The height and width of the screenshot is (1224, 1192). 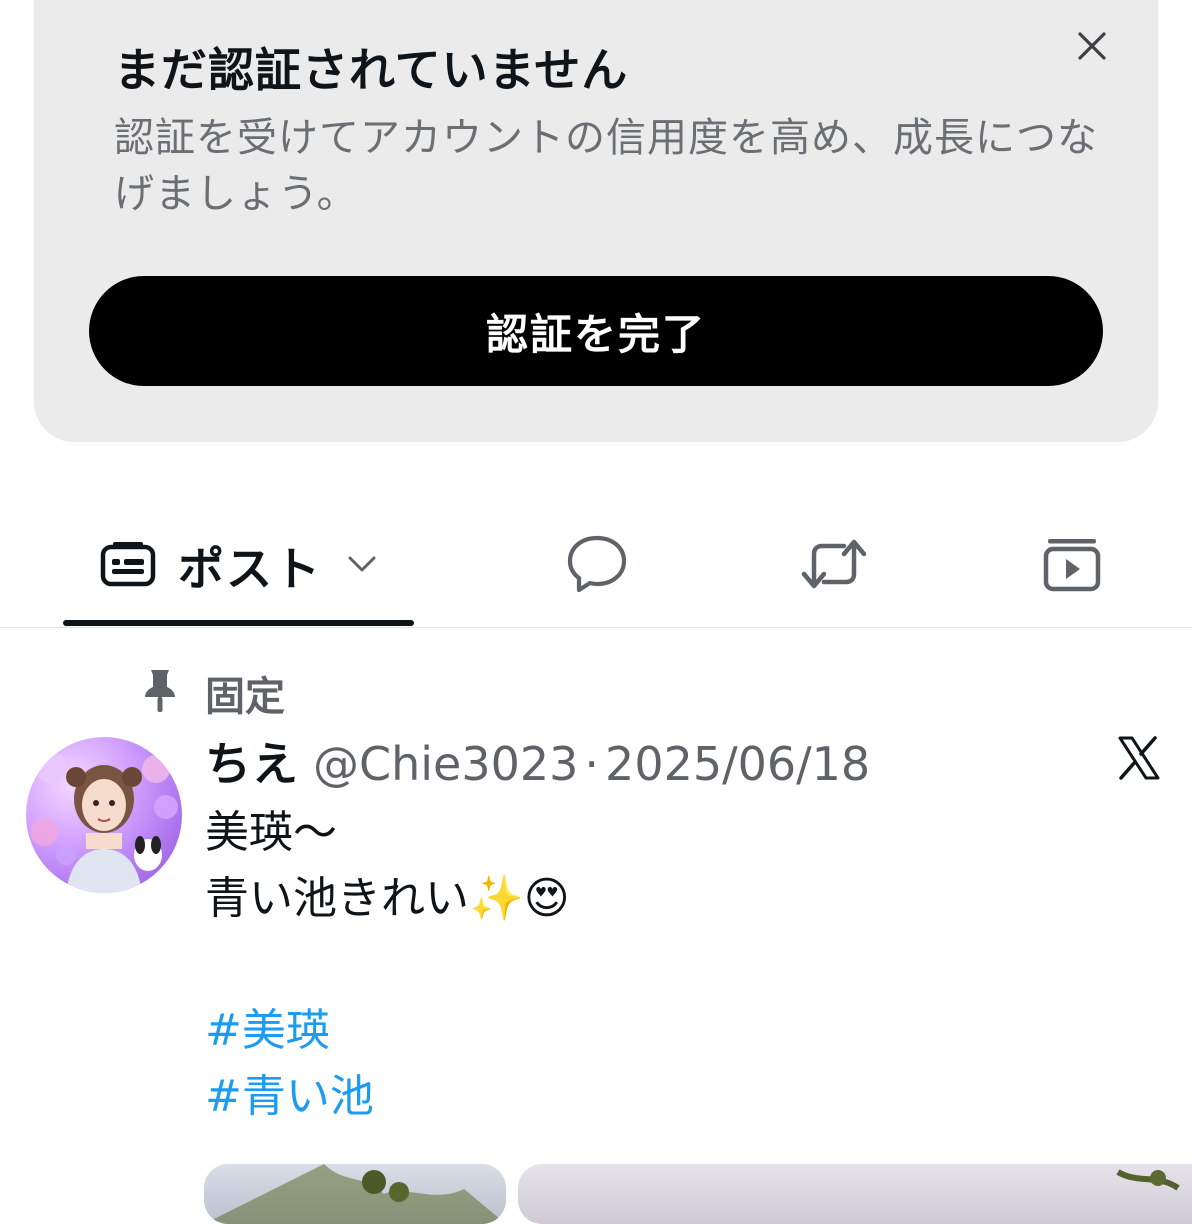 I want to click on verification-card-title: まだ認証されていません, so click(x=371, y=70).